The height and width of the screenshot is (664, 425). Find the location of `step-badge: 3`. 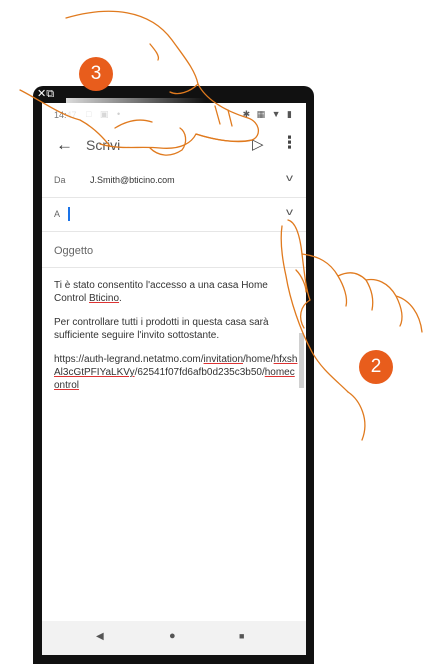

step-badge: 3 is located at coordinates (96, 74).